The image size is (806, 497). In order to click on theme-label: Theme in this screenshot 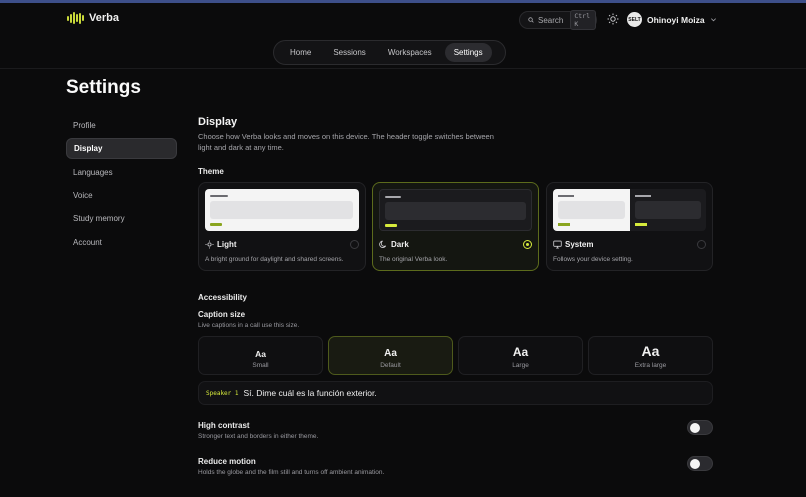, I will do `click(211, 171)`.